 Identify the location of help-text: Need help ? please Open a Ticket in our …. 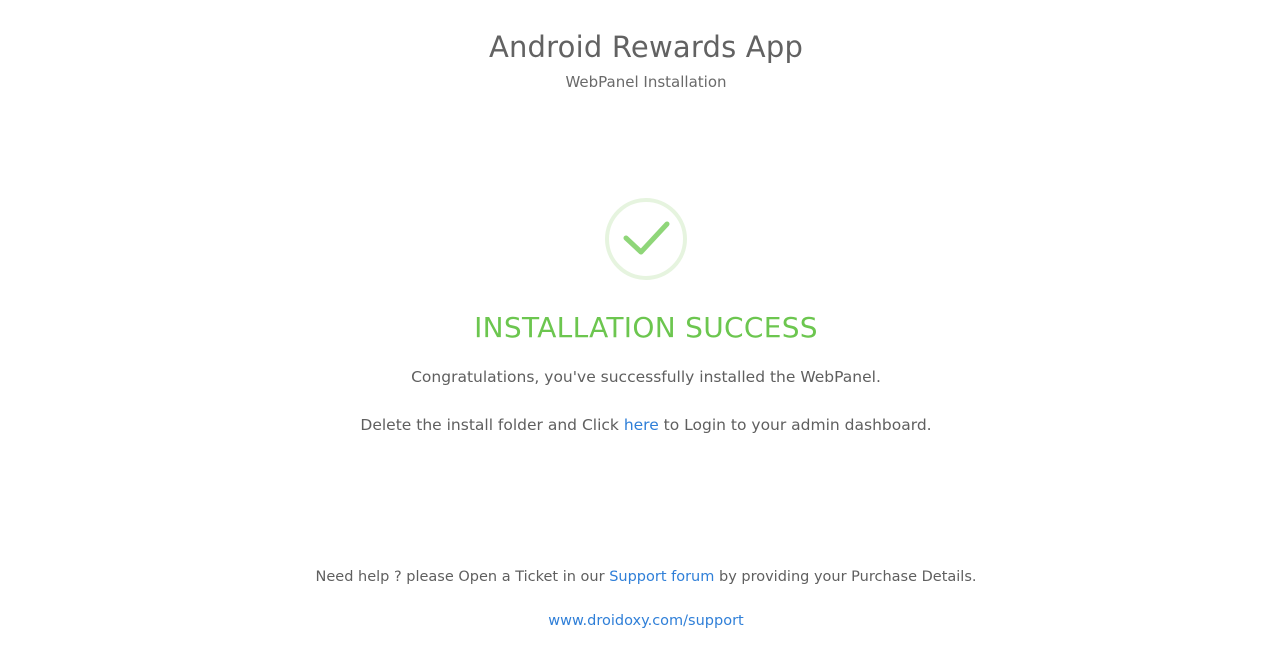
(637, 577).